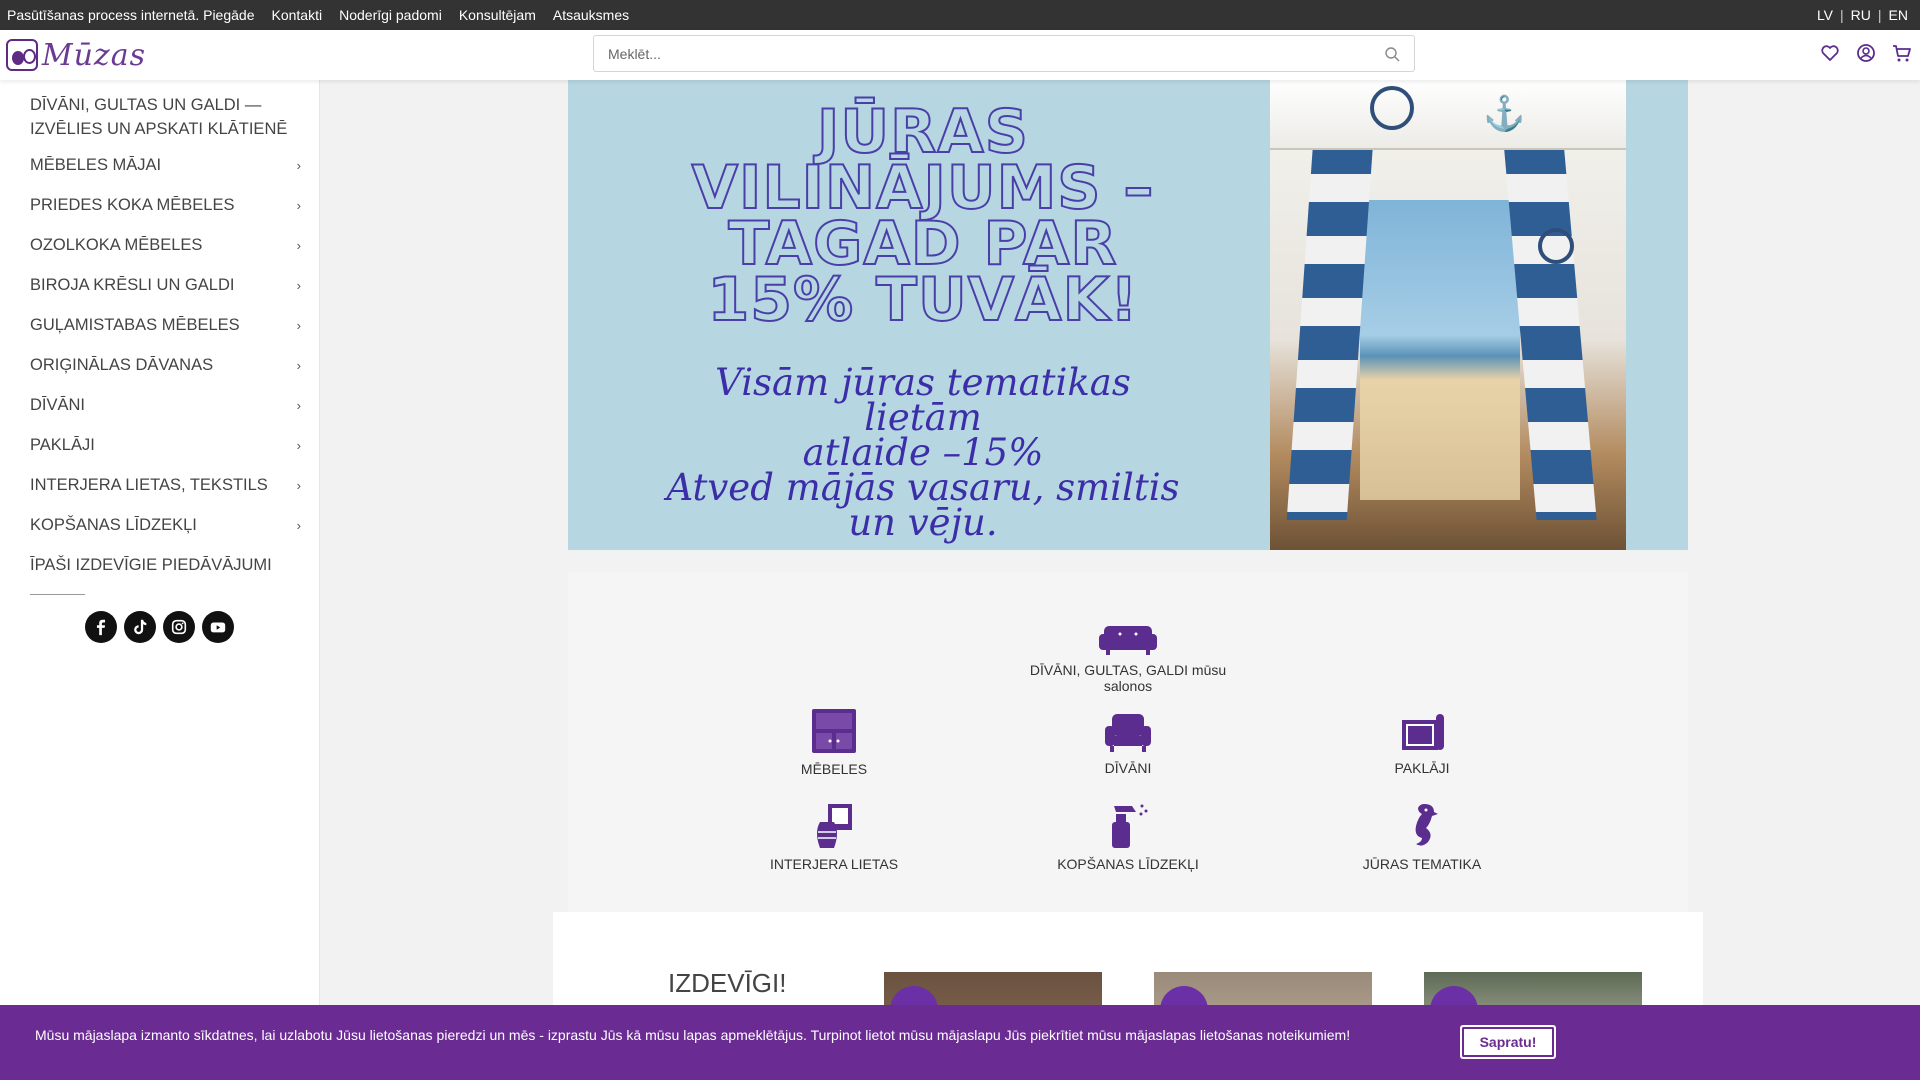 The image size is (1920, 1080). Describe the element at coordinates (96, 164) in the screenshot. I see `sidebar-item-label: MĒBELES MĀJAI` at that location.